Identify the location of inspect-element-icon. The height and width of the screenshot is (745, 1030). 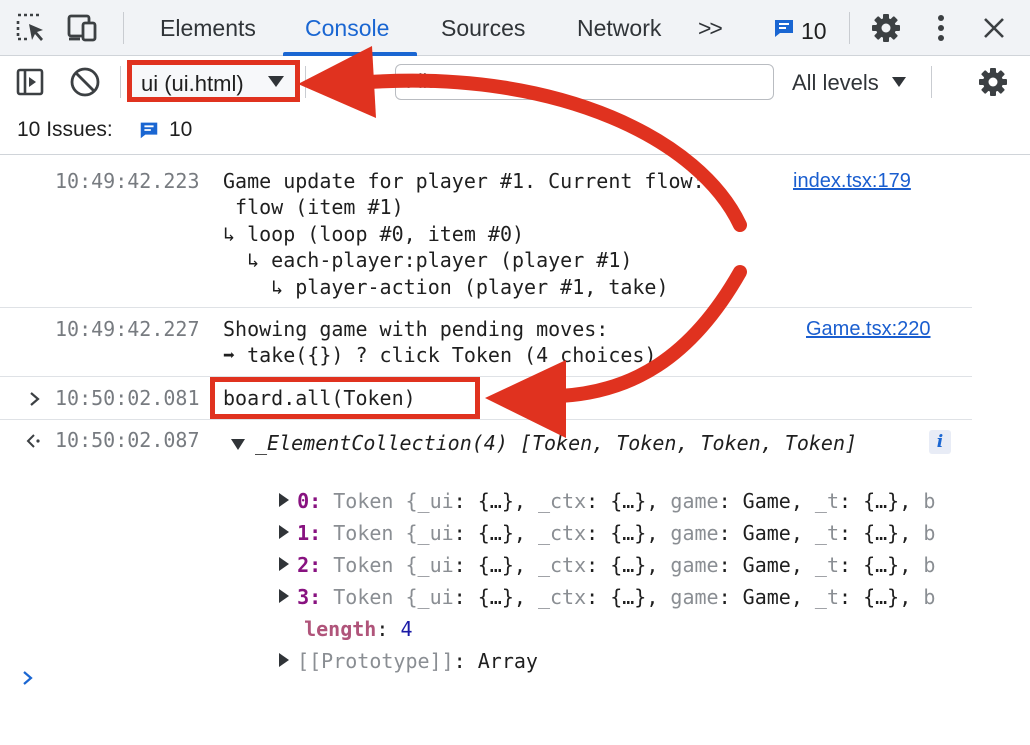
(31, 28).